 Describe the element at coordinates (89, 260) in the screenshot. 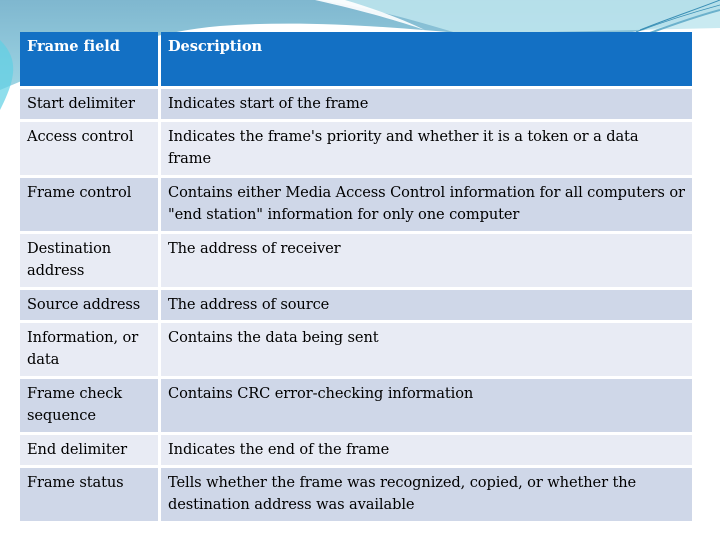

I see `field-cell: Destination address` at that location.